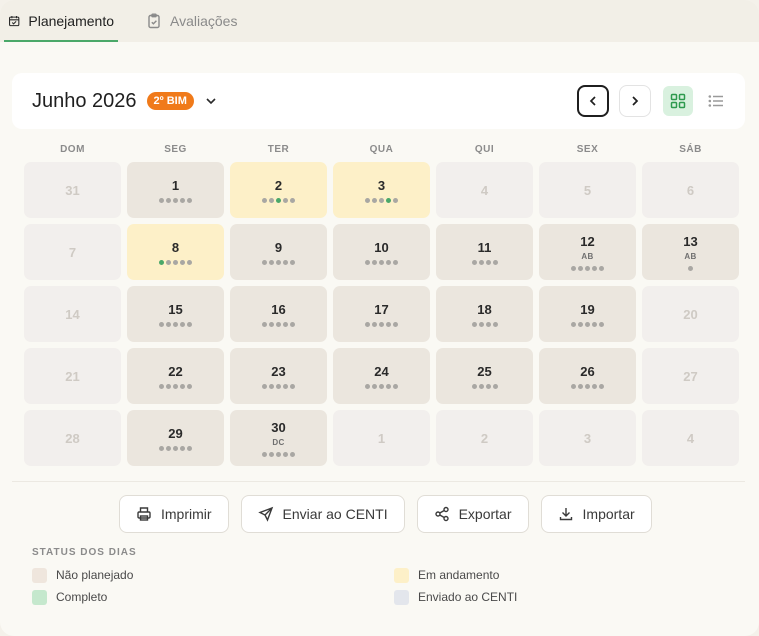 This screenshot has height=636, width=759. What do you see at coordinates (278, 309) in the screenshot?
I see `day-number: 16` at bounding box center [278, 309].